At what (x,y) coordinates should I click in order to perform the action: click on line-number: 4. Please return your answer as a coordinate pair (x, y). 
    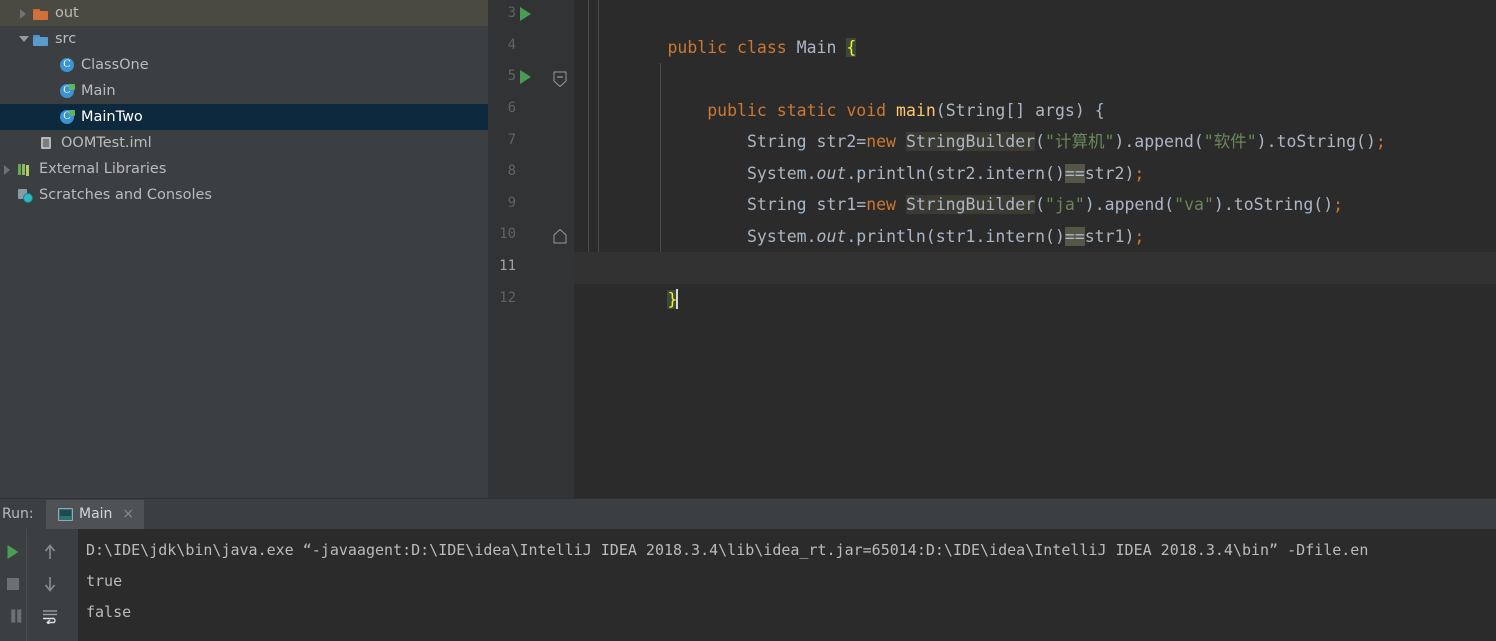
    Looking at the image, I should click on (511, 45).